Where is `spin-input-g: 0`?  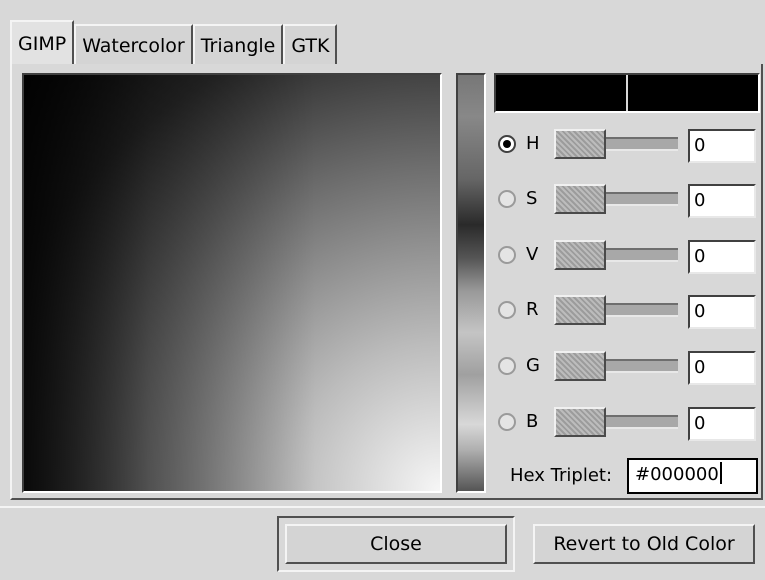
spin-input-g: 0 is located at coordinates (722, 368).